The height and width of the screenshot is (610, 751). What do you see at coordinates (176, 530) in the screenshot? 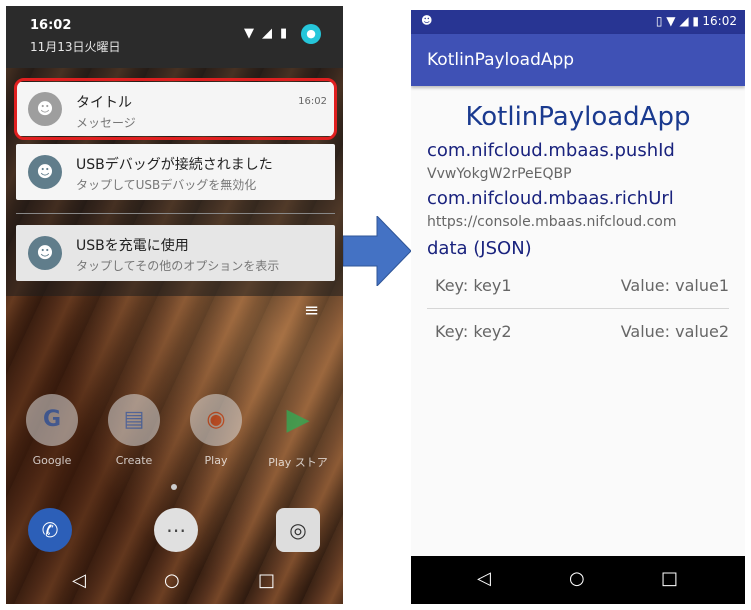
I see `app-drawer-icon: ⋯` at bounding box center [176, 530].